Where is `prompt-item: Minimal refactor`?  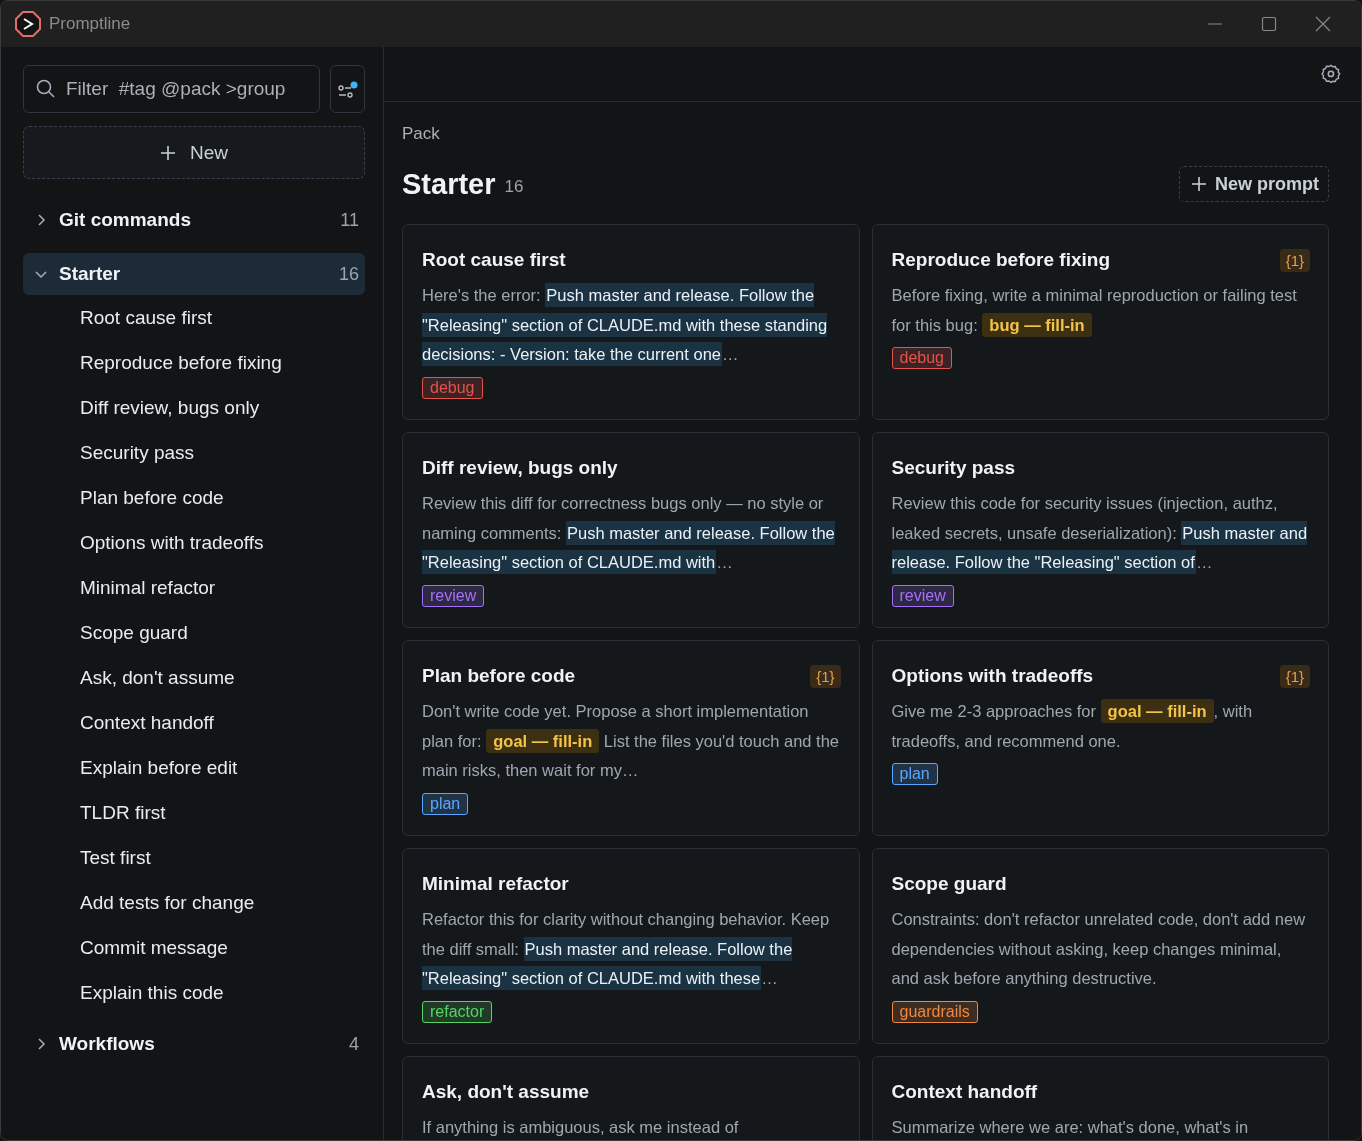
prompt-item: Minimal refactor is located at coordinates (148, 587).